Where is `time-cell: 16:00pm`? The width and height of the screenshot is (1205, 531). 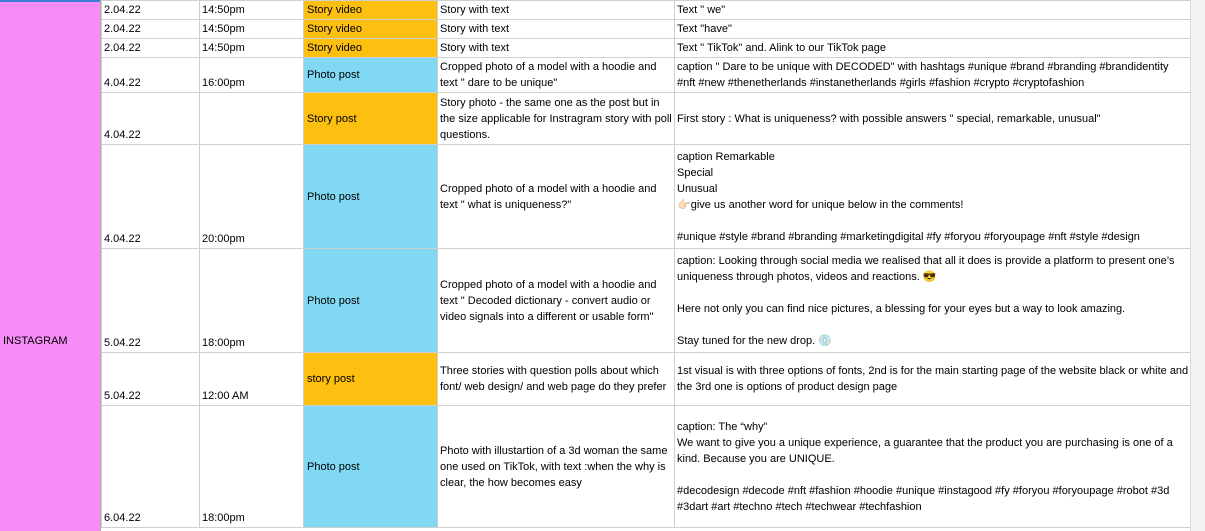 time-cell: 16:00pm is located at coordinates (251, 75).